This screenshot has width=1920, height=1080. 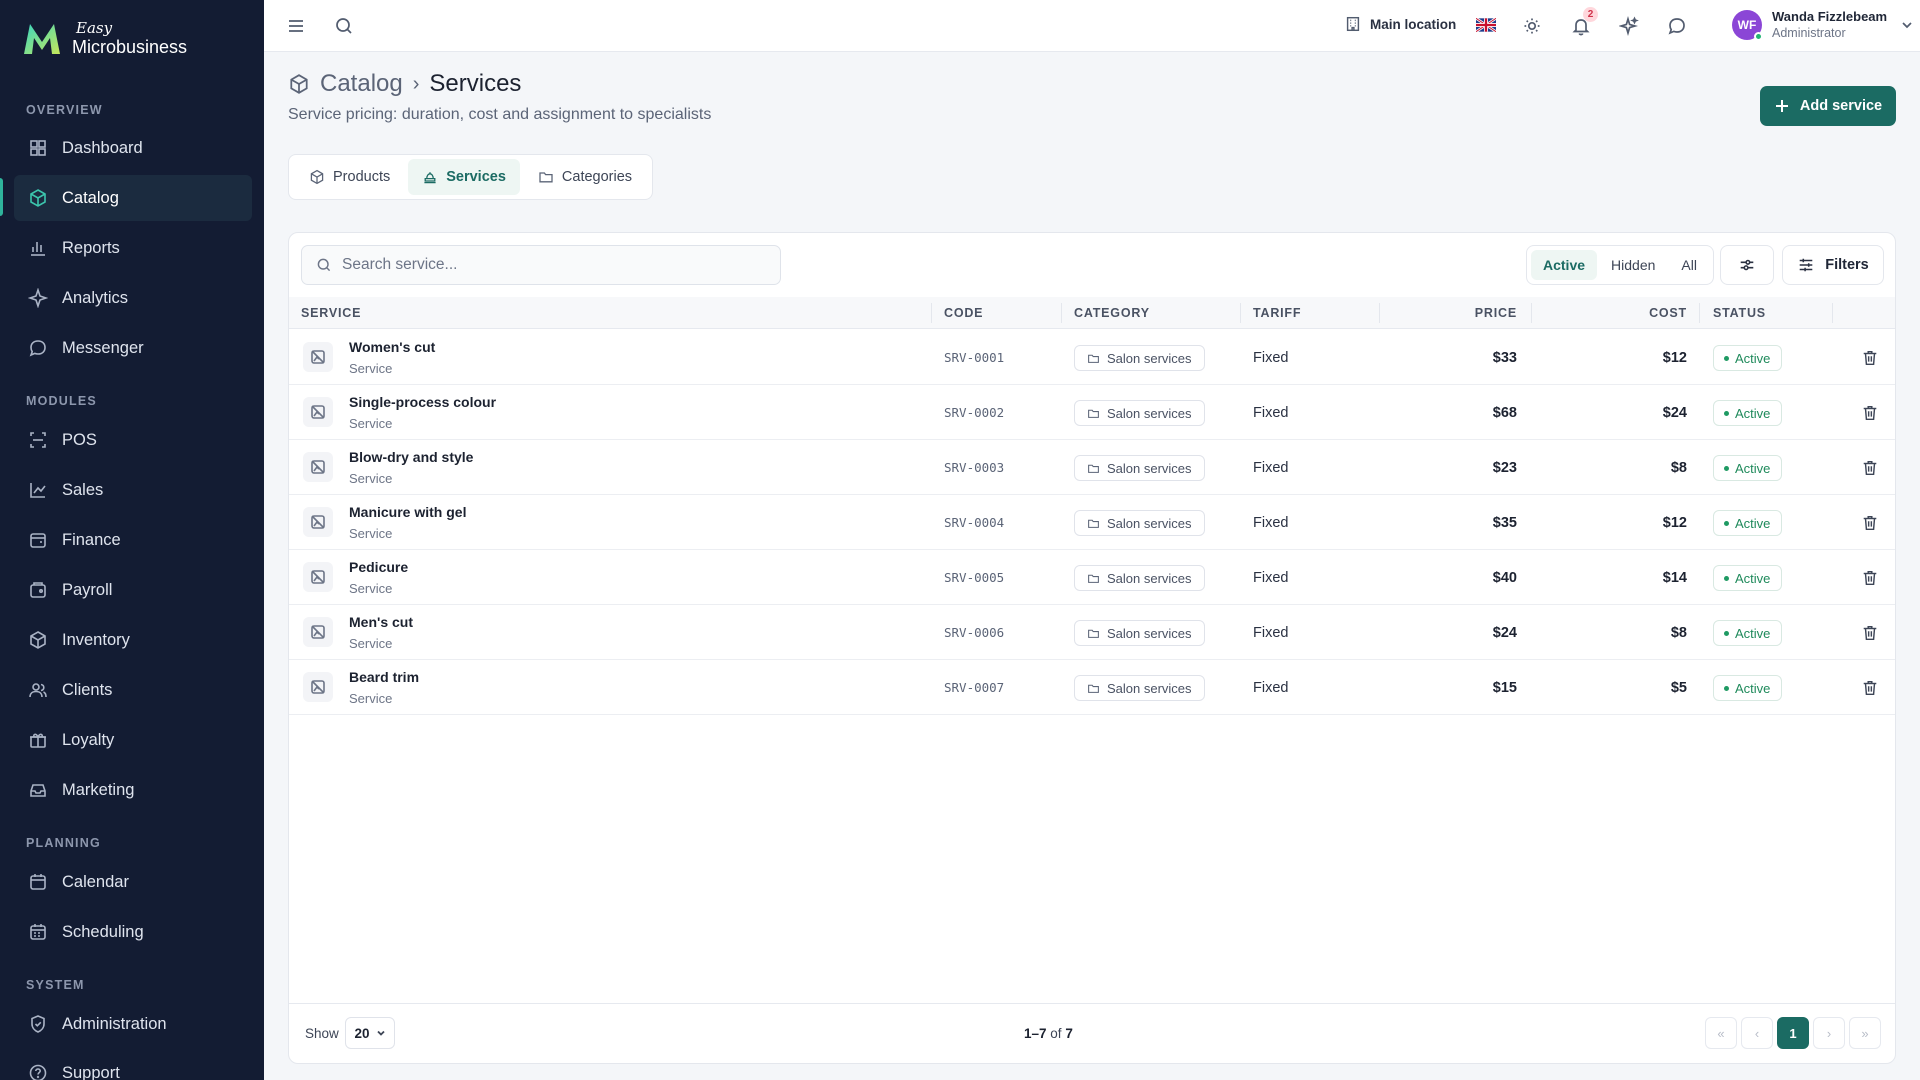 I want to click on search-box, so click(x=541, y=265).